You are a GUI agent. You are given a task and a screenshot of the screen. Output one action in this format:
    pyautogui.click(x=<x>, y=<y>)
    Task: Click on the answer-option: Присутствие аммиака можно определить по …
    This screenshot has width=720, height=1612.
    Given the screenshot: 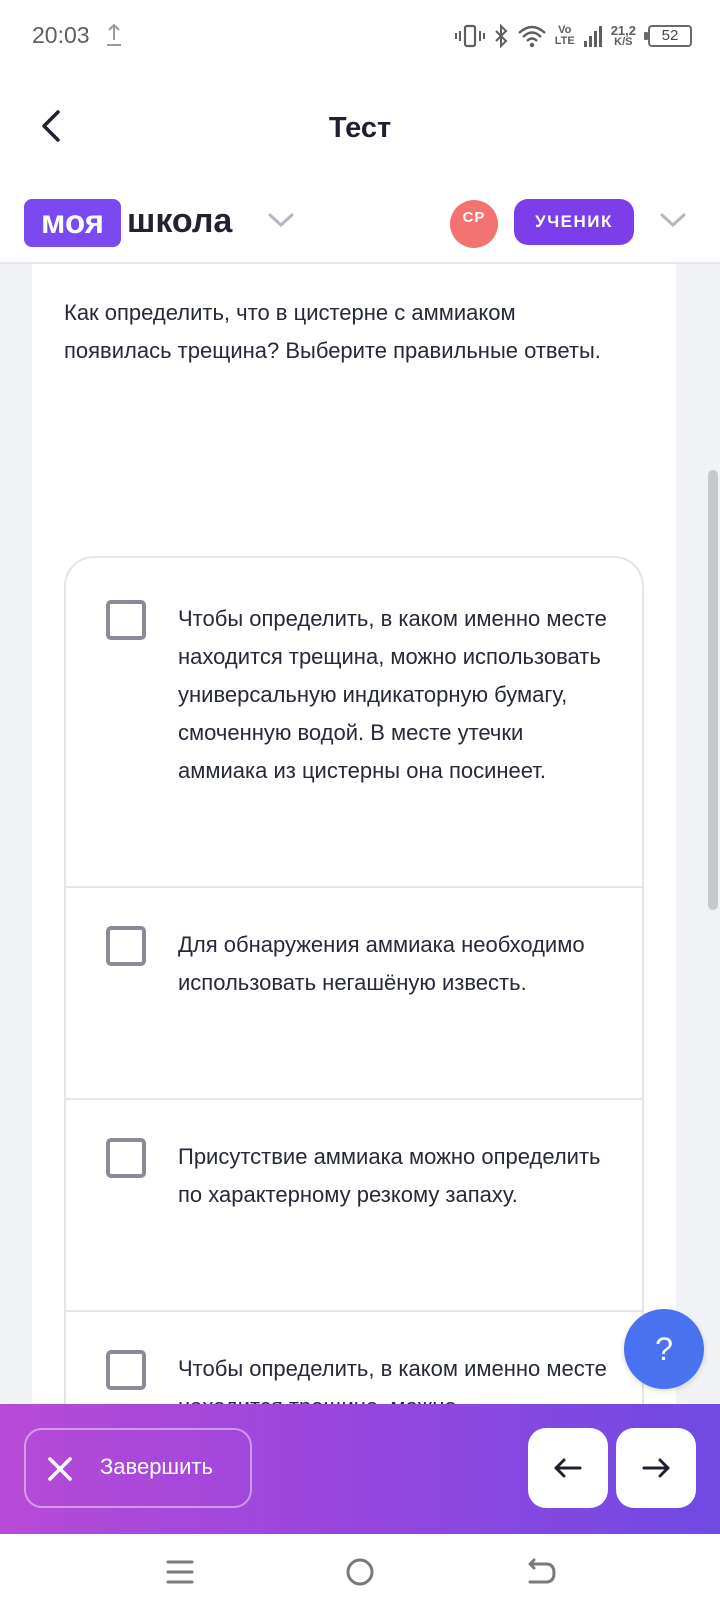 What is the action you would take?
    pyautogui.click(x=354, y=1204)
    